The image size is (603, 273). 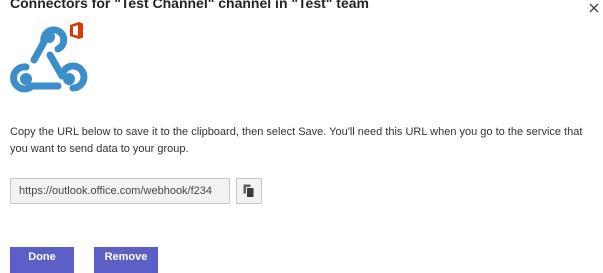 I want to click on copy-icon, so click(x=249, y=191).